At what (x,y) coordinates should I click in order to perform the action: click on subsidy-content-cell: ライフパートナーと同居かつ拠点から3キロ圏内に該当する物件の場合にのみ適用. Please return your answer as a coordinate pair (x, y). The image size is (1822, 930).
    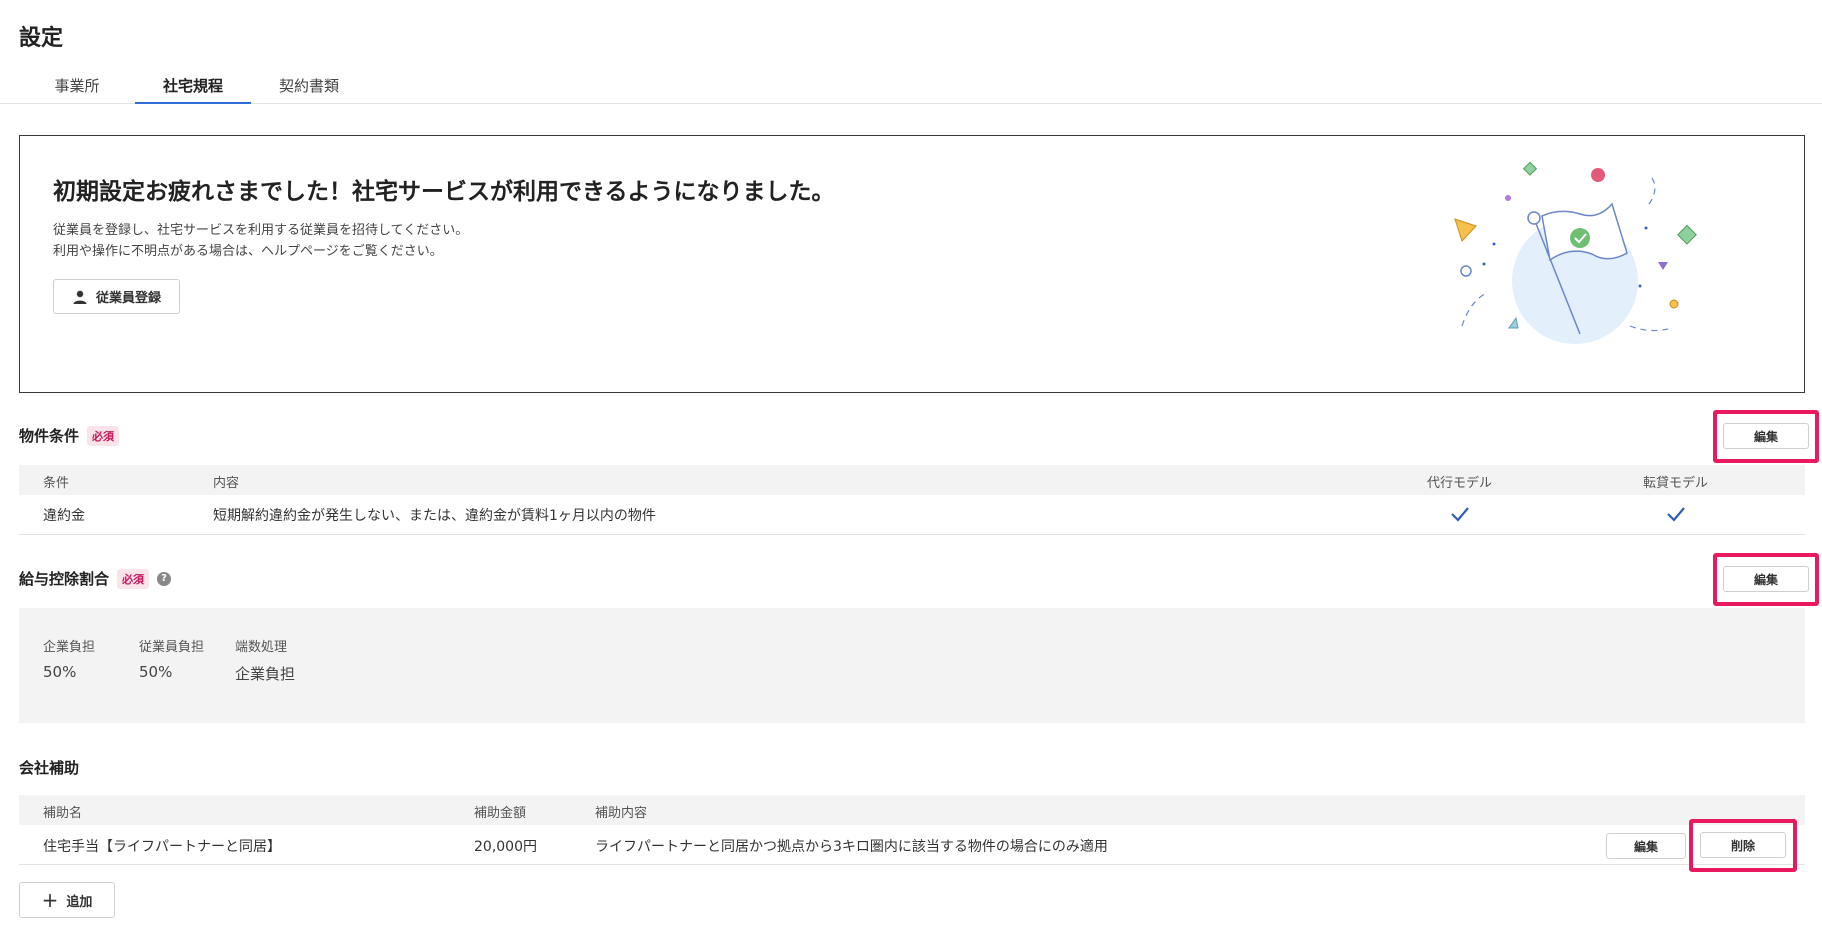
    Looking at the image, I should click on (851, 847).